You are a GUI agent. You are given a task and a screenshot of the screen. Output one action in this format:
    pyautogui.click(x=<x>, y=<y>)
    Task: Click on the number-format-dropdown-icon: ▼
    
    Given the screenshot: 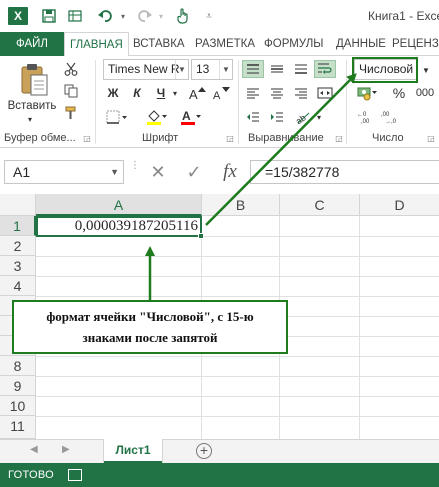 What is the action you would take?
    pyautogui.click(x=426, y=70)
    